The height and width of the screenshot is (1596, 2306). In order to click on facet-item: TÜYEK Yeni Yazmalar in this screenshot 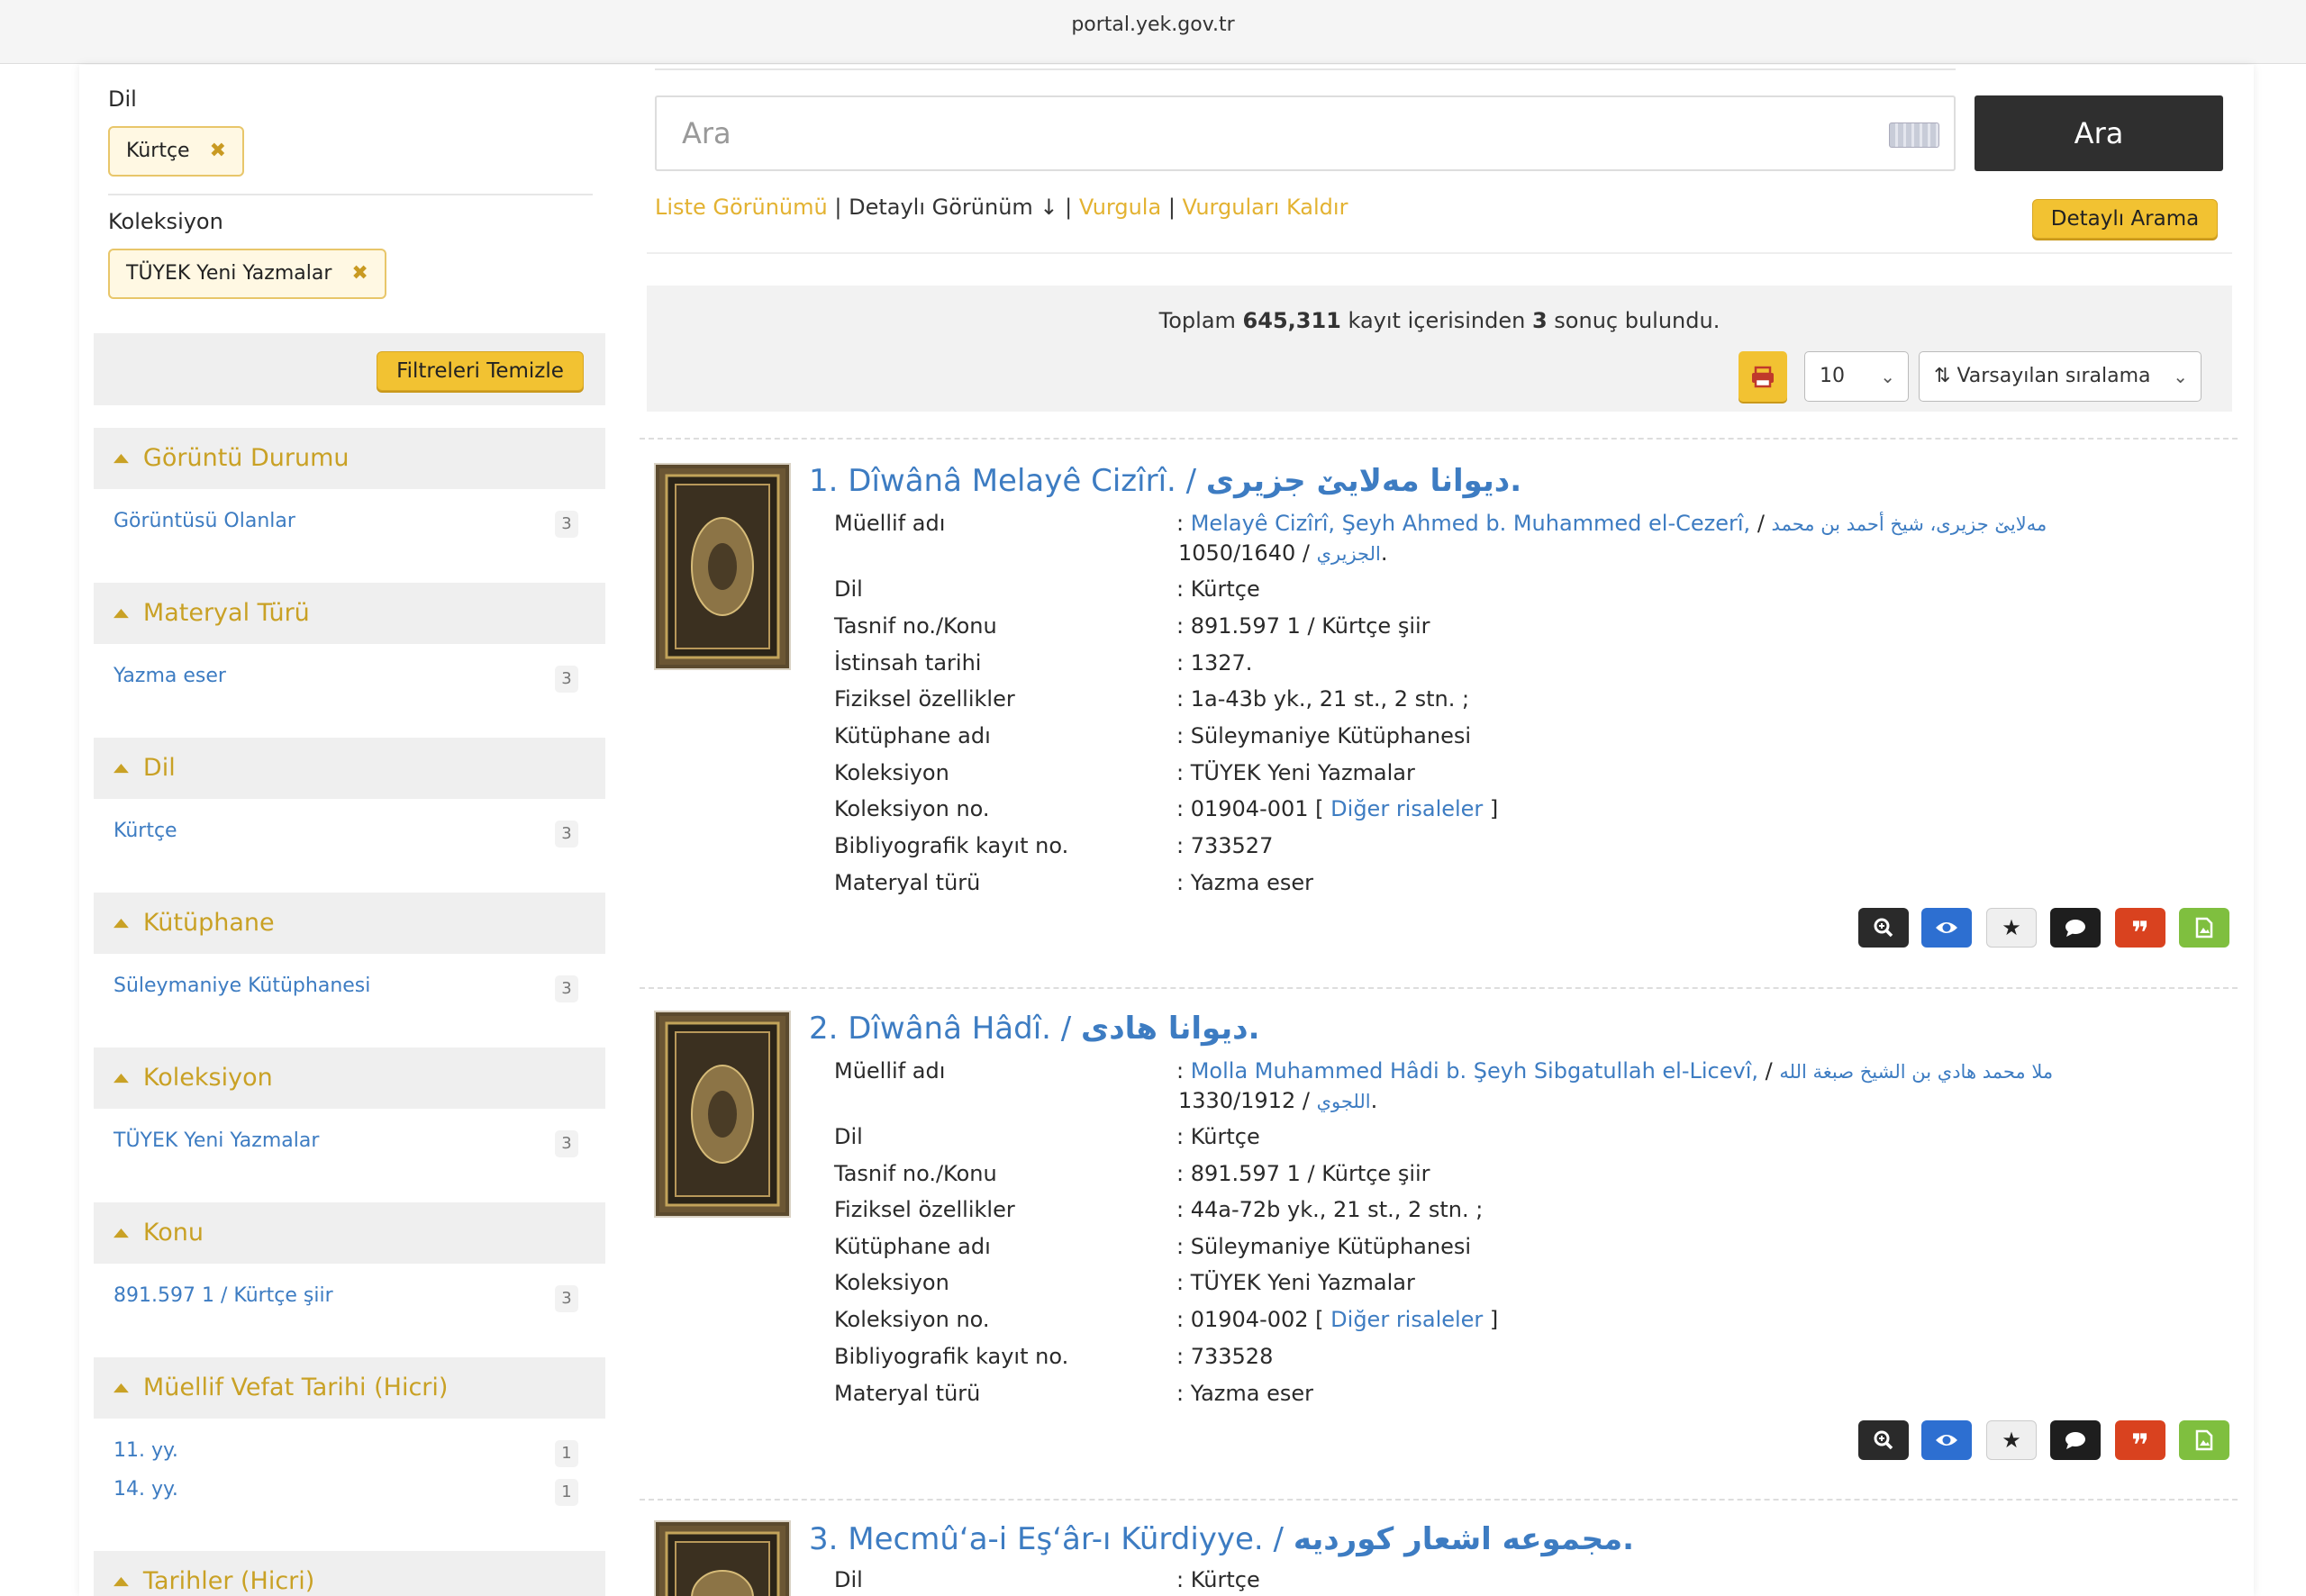, I will do `click(216, 1140)`.